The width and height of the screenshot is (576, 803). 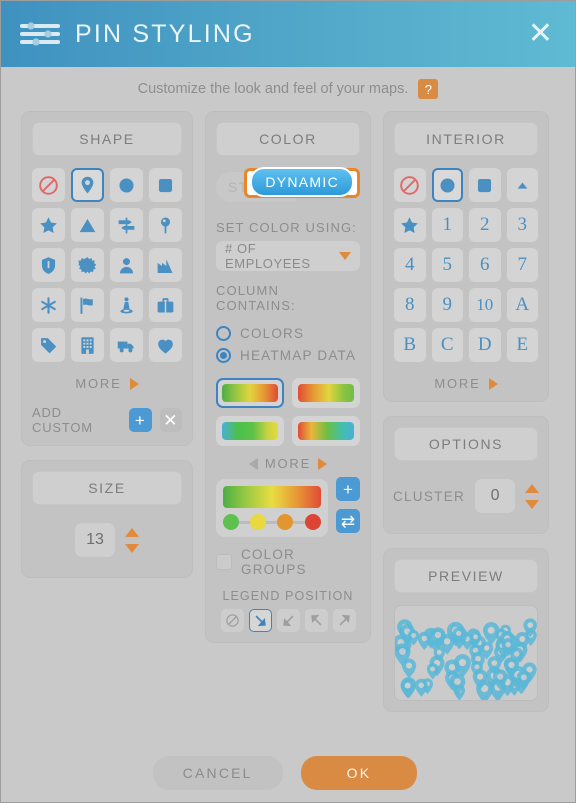 What do you see at coordinates (410, 265) in the screenshot?
I see `digit-4-icon: 4` at bounding box center [410, 265].